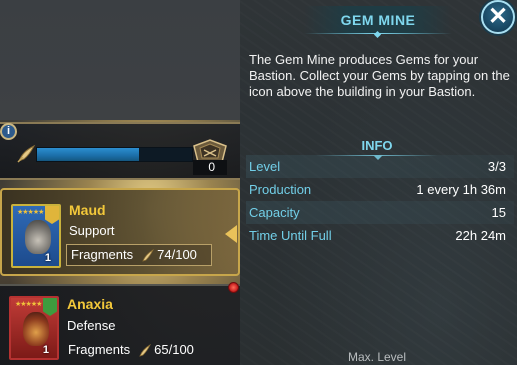 The image size is (517, 365). I want to click on champion-role: Defense, so click(91, 325).